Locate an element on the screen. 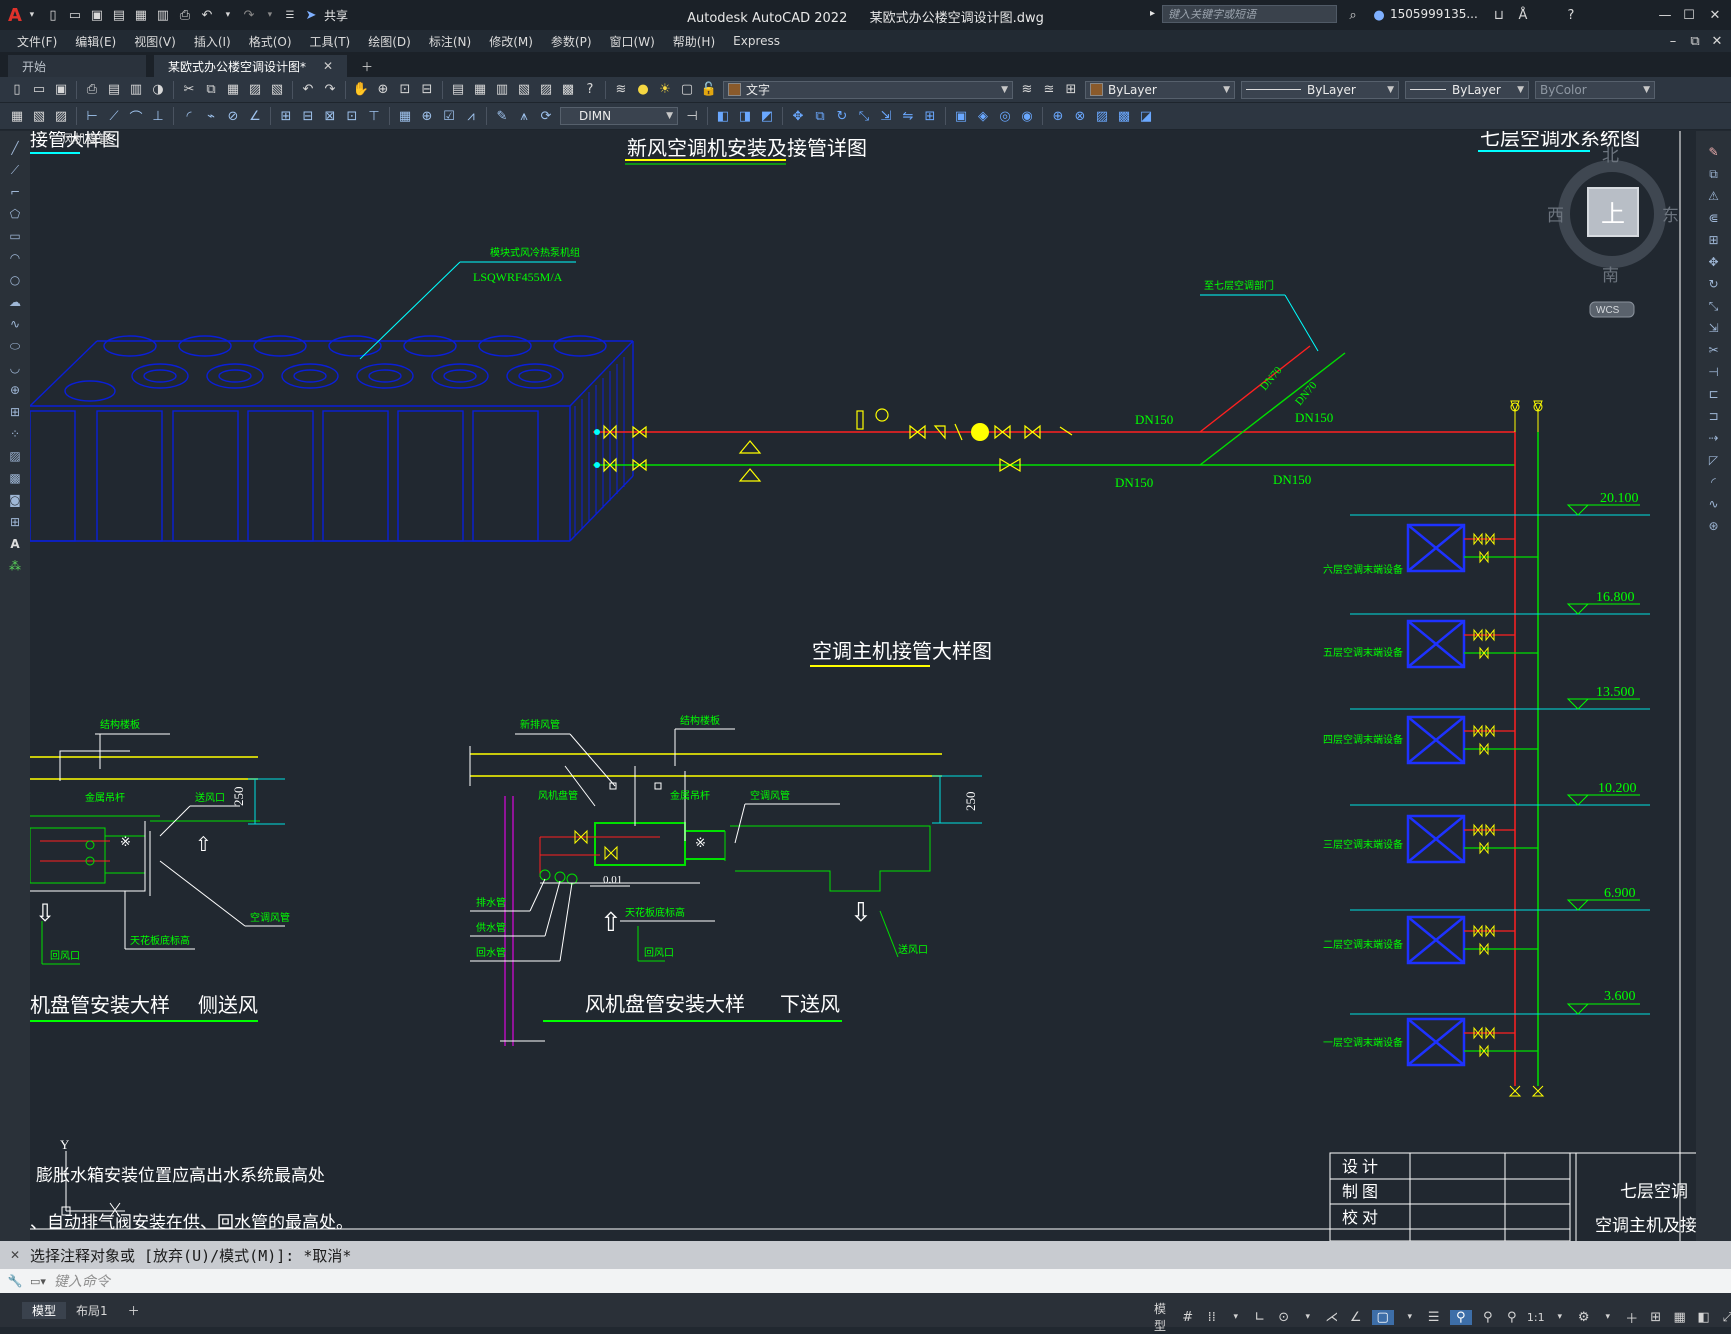 The width and height of the screenshot is (1731, 1334). mirror-icon: ⇋ is located at coordinates (908, 116).